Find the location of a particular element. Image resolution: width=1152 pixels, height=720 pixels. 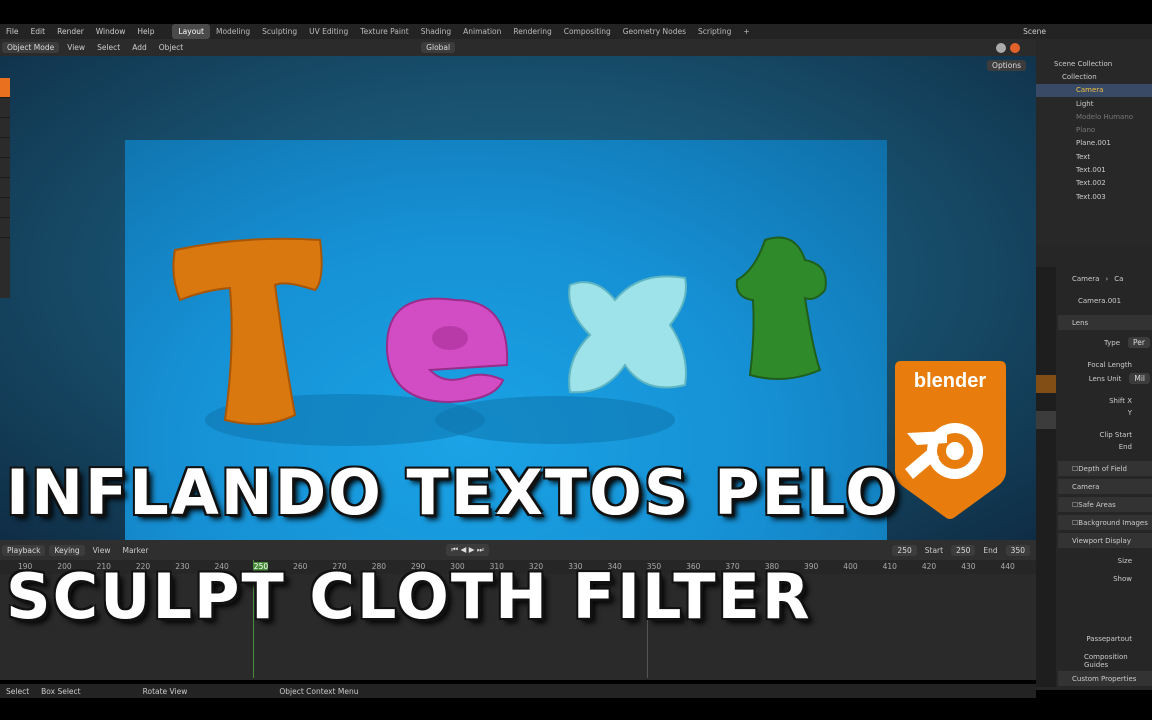

transform-tool-icon is located at coordinates (5, 188).